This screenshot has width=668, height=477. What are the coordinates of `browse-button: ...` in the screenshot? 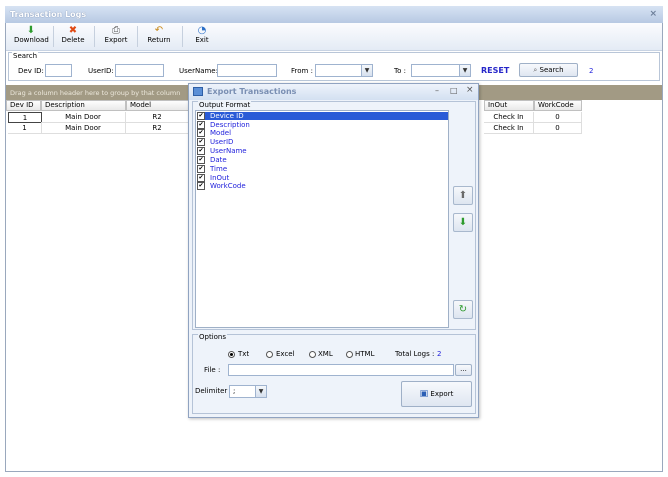 It's located at (463, 370).